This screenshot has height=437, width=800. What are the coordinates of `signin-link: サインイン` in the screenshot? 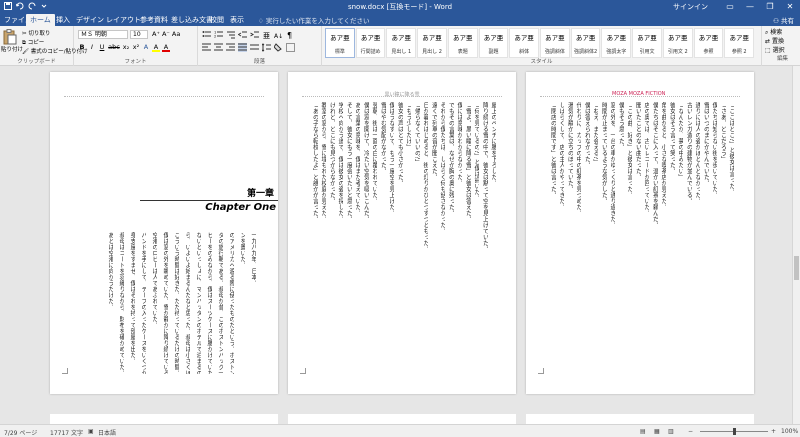 It's located at (690, 7).